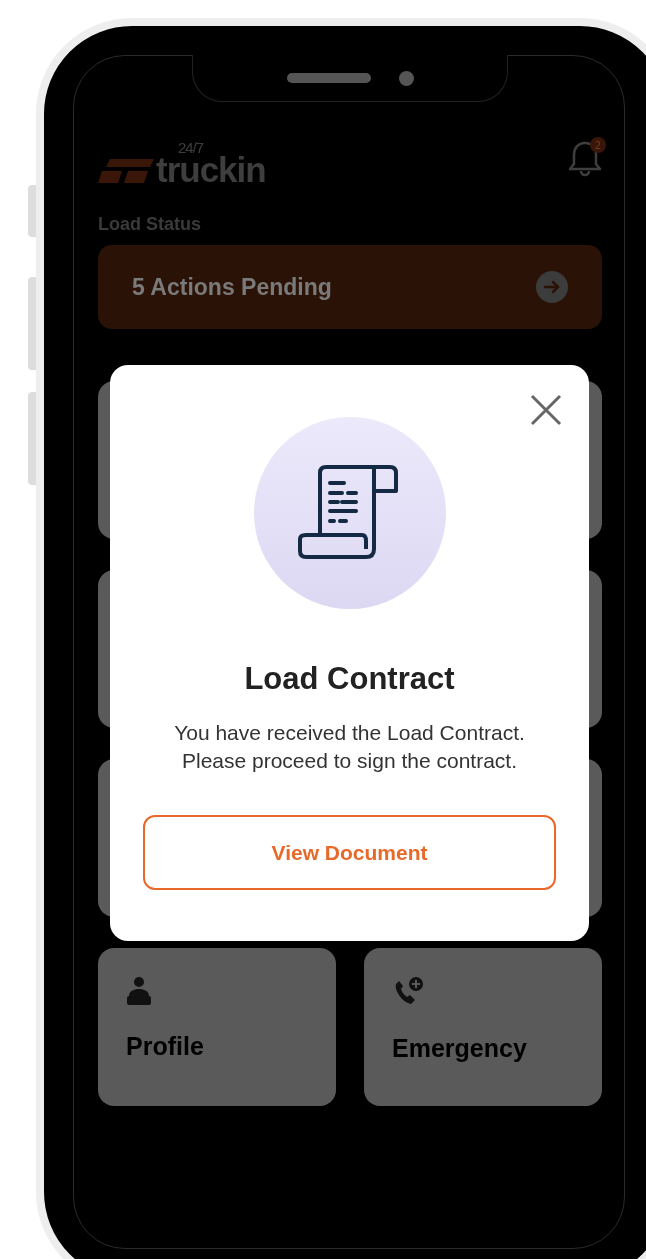  What do you see at coordinates (217, 1027) in the screenshot?
I see `tile-card: Profile` at bounding box center [217, 1027].